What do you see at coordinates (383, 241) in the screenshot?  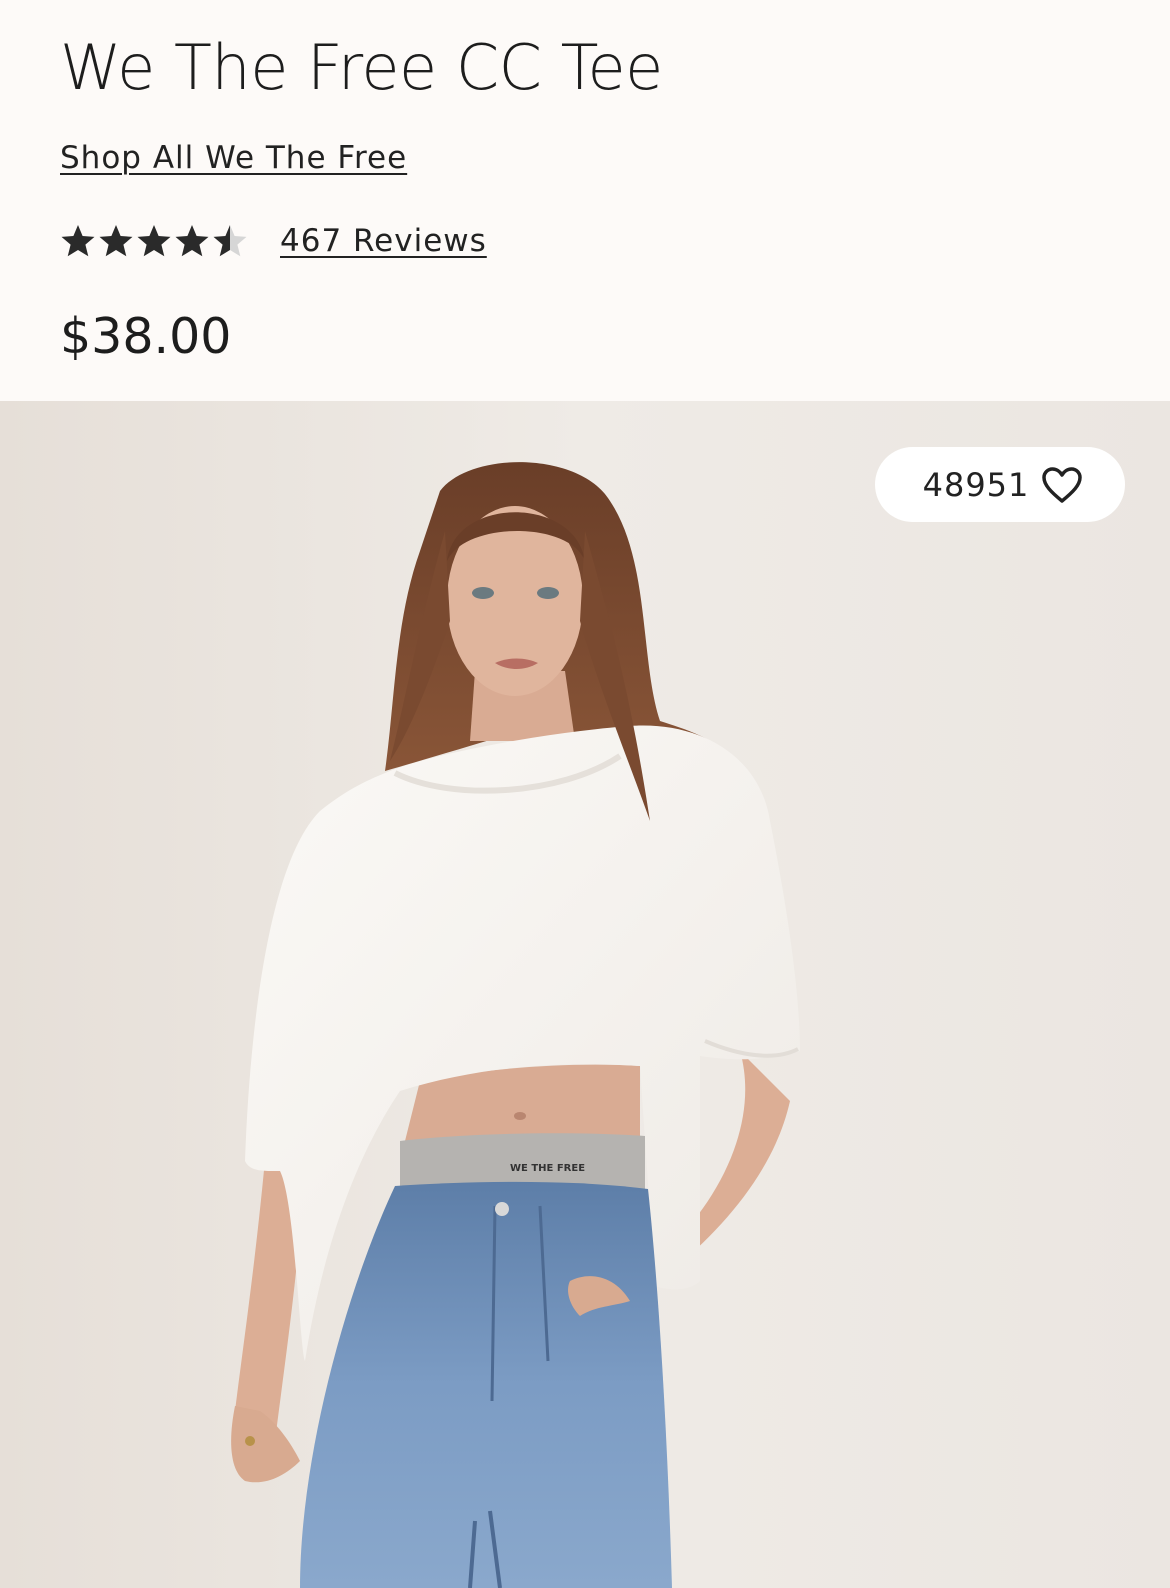 I see `reviews-link: 467 Reviews` at bounding box center [383, 241].